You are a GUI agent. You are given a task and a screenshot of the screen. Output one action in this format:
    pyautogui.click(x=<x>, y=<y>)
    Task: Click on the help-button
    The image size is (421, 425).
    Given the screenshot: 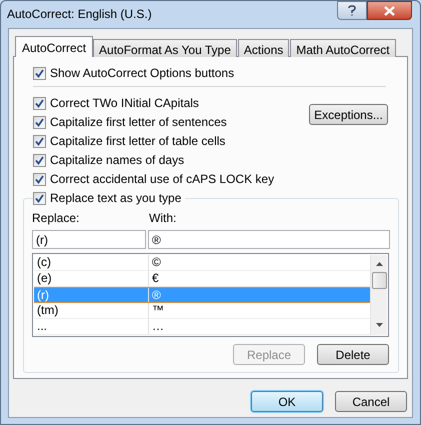 What is the action you would take?
    pyautogui.click(x=352, y=10)
    